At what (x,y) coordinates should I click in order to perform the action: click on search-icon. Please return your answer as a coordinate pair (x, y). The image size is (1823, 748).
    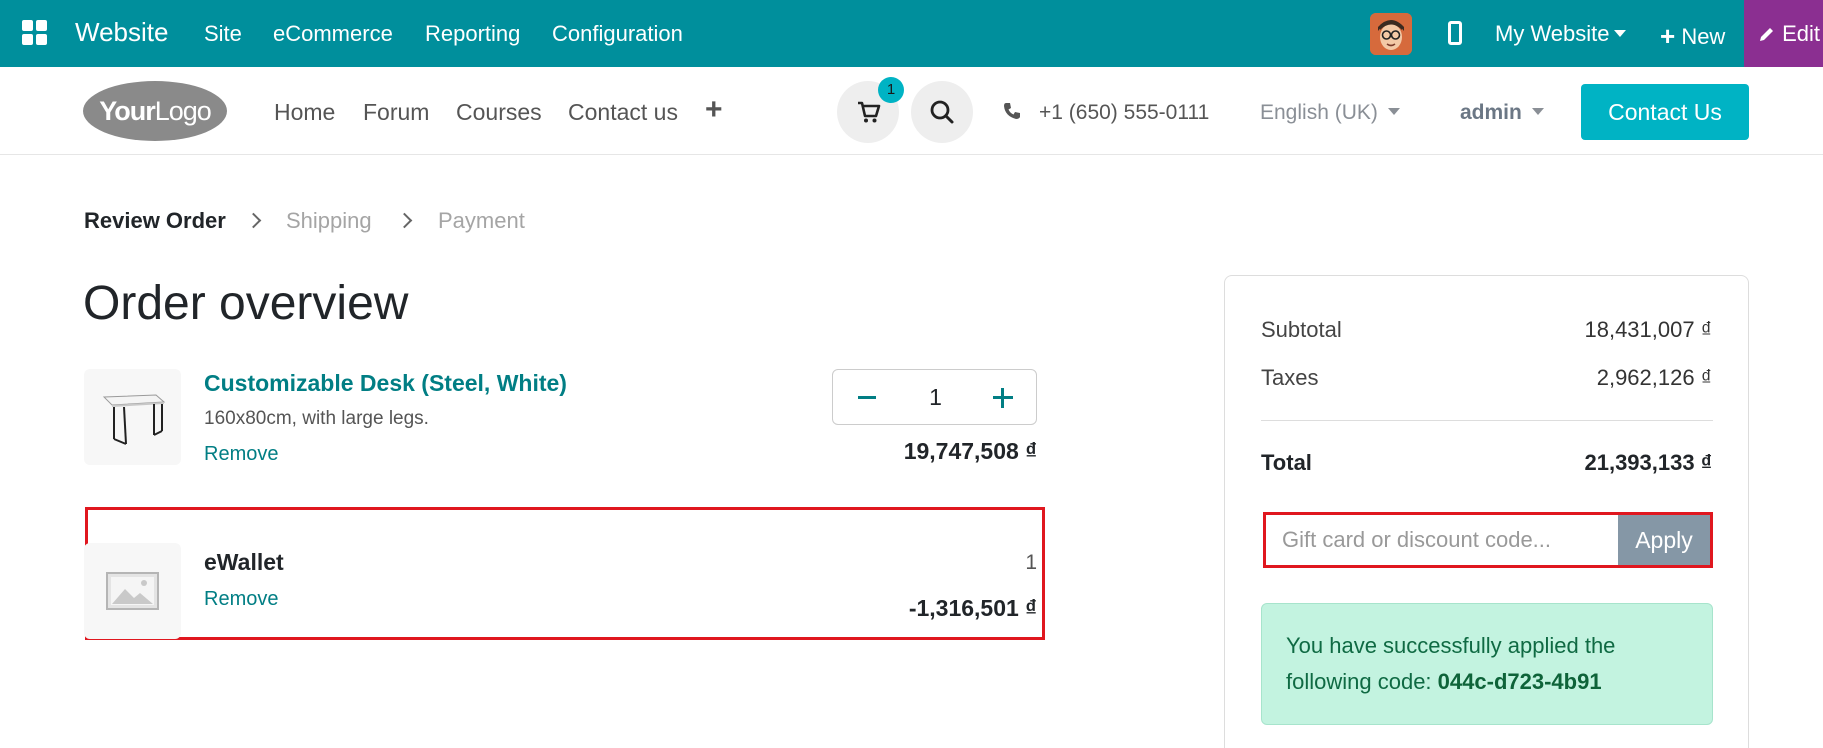
    Looking at the image, I should click on (942, 112).